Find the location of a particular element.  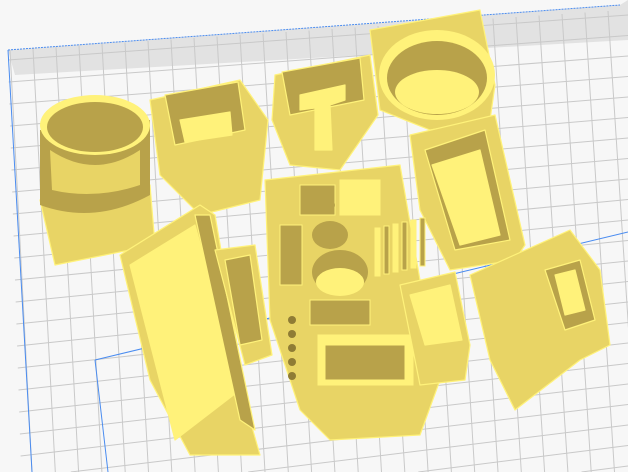

cylinder-inner is located at coordinates (95, 127).